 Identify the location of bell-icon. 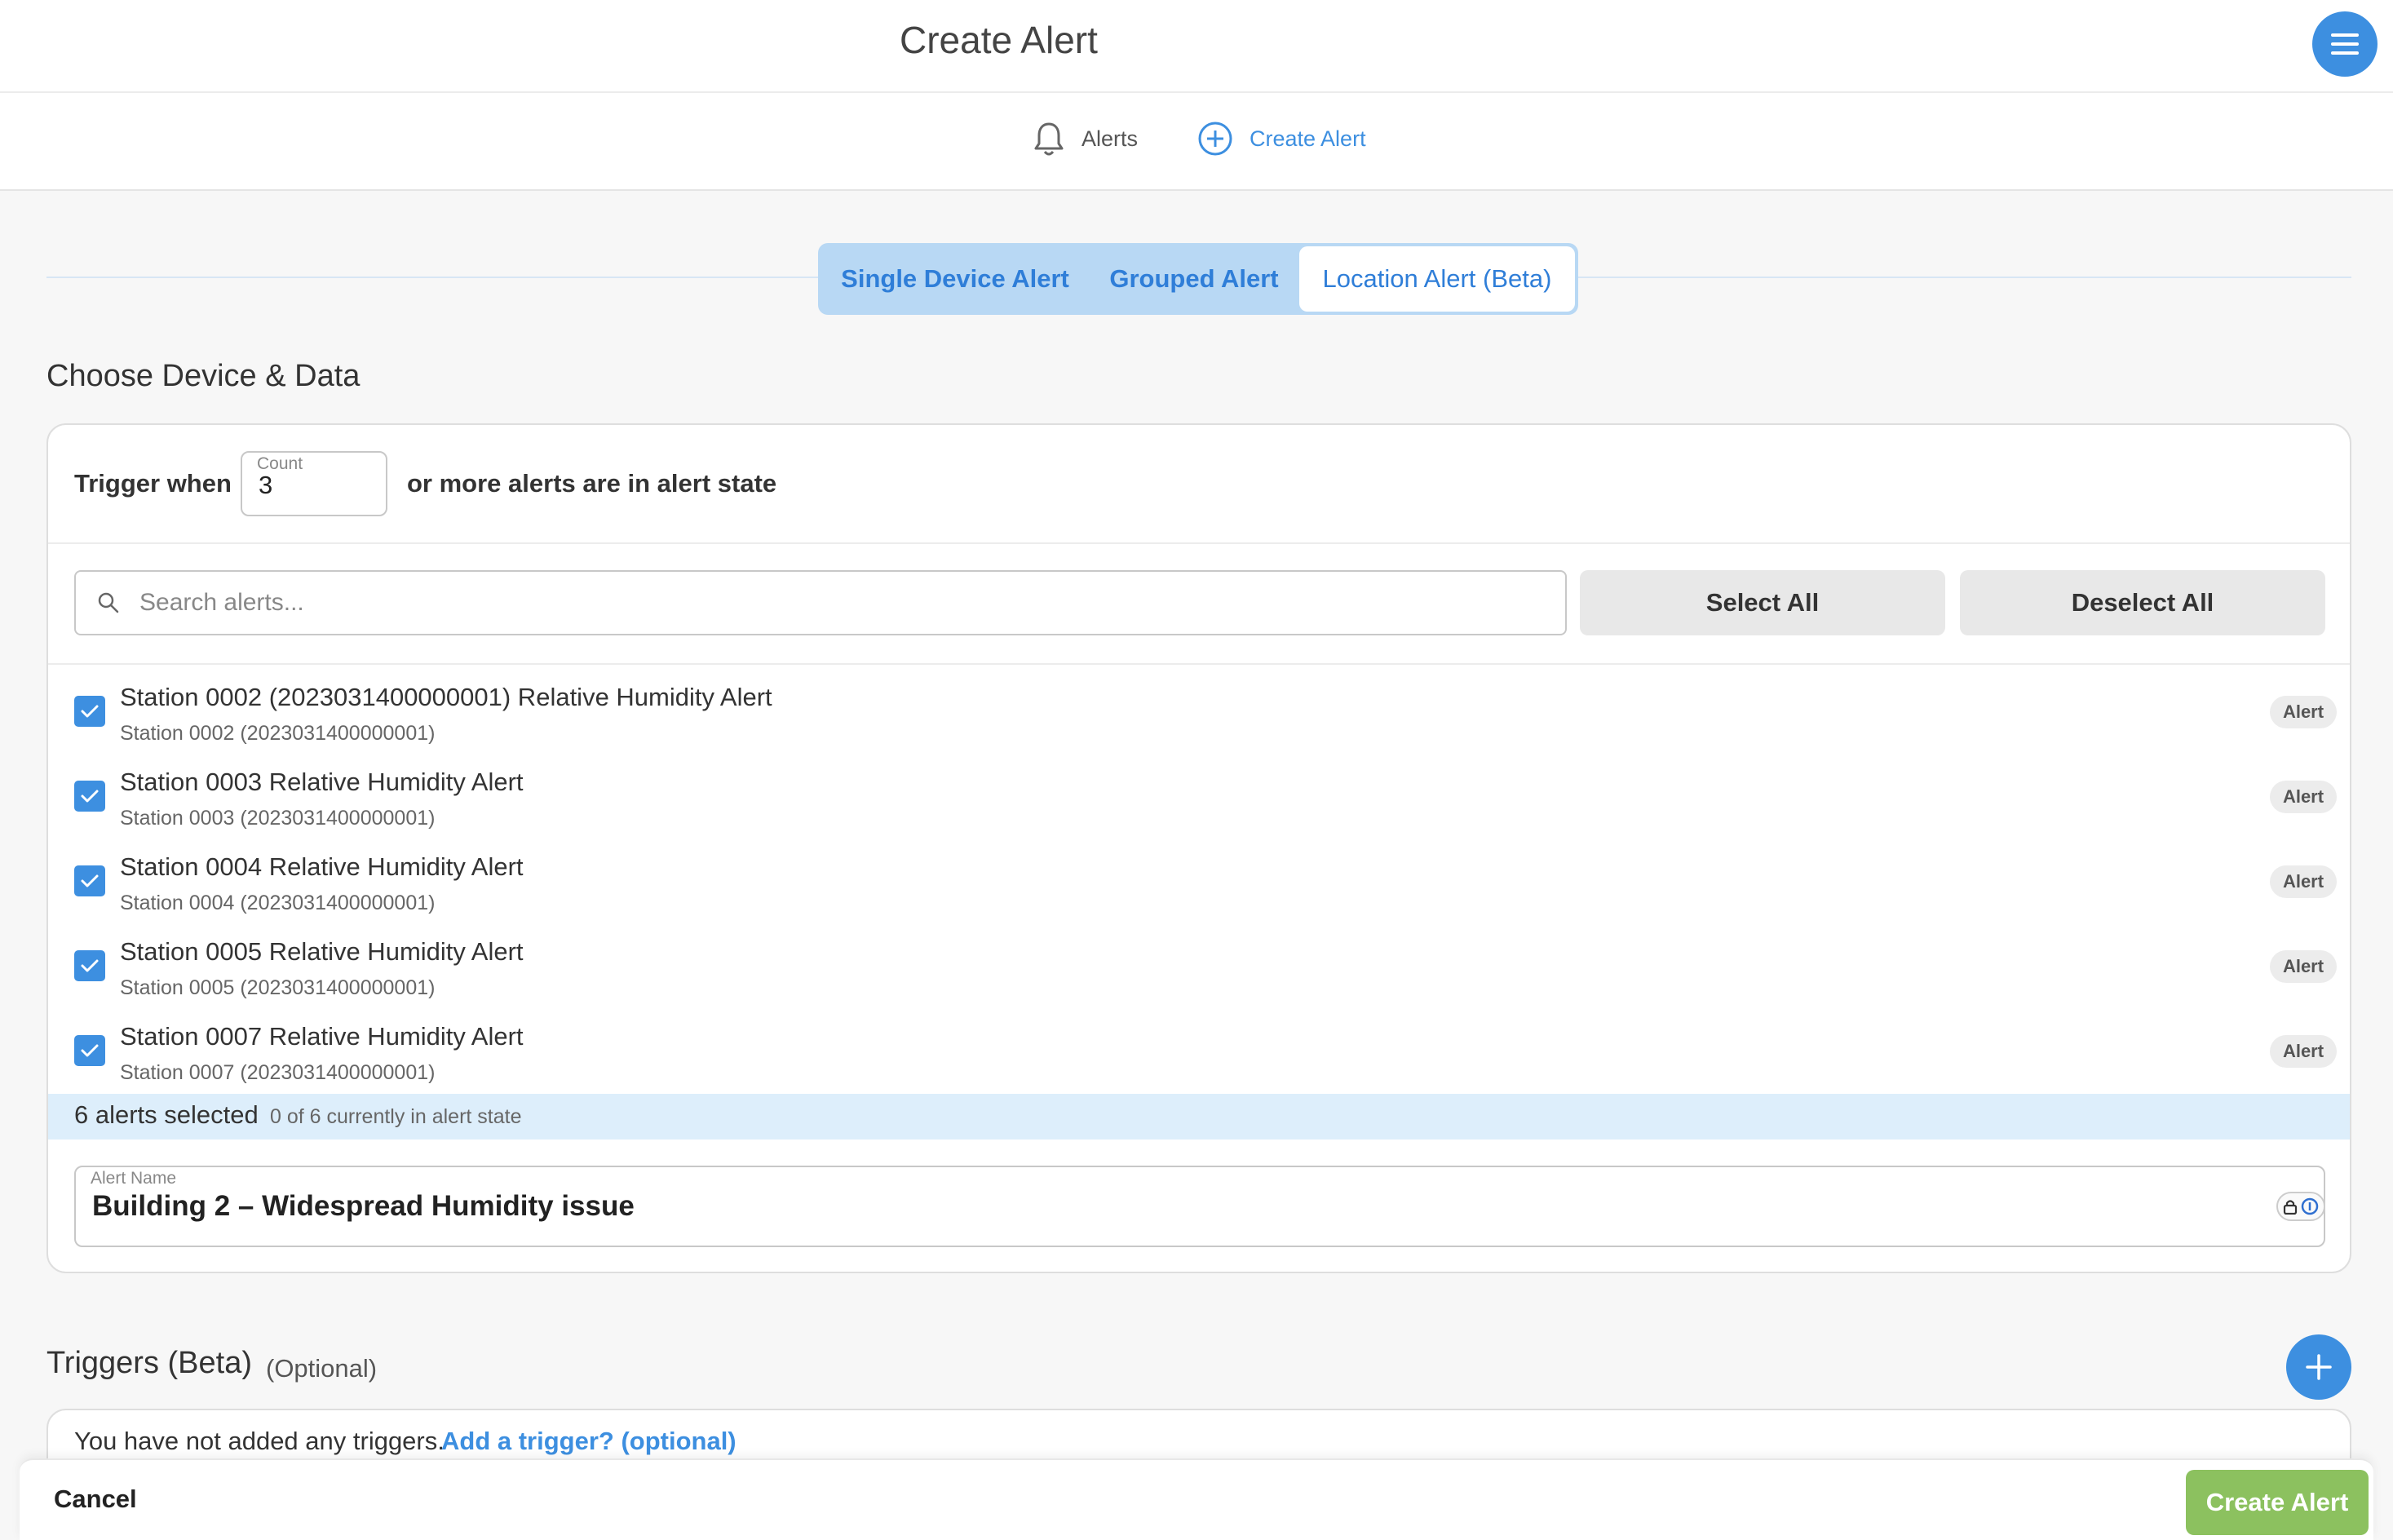
(1049, 139).